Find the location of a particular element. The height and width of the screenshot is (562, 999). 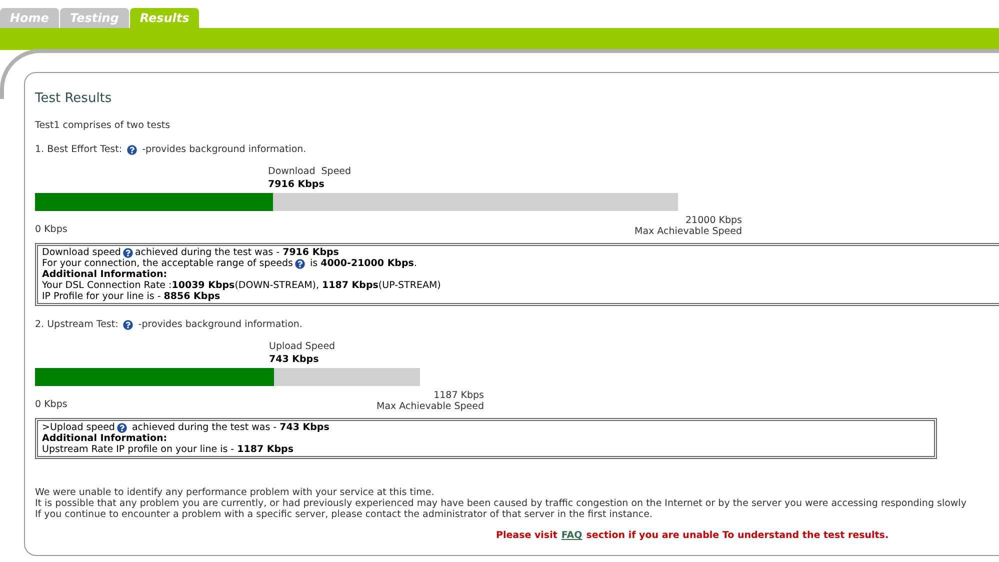

note-text: It is possible that any problem you are currently, or had previously experienced may have been caused by traffic congestion on the Internet or by the server you were accessing responding slowly is located at coordinates (501, 504).